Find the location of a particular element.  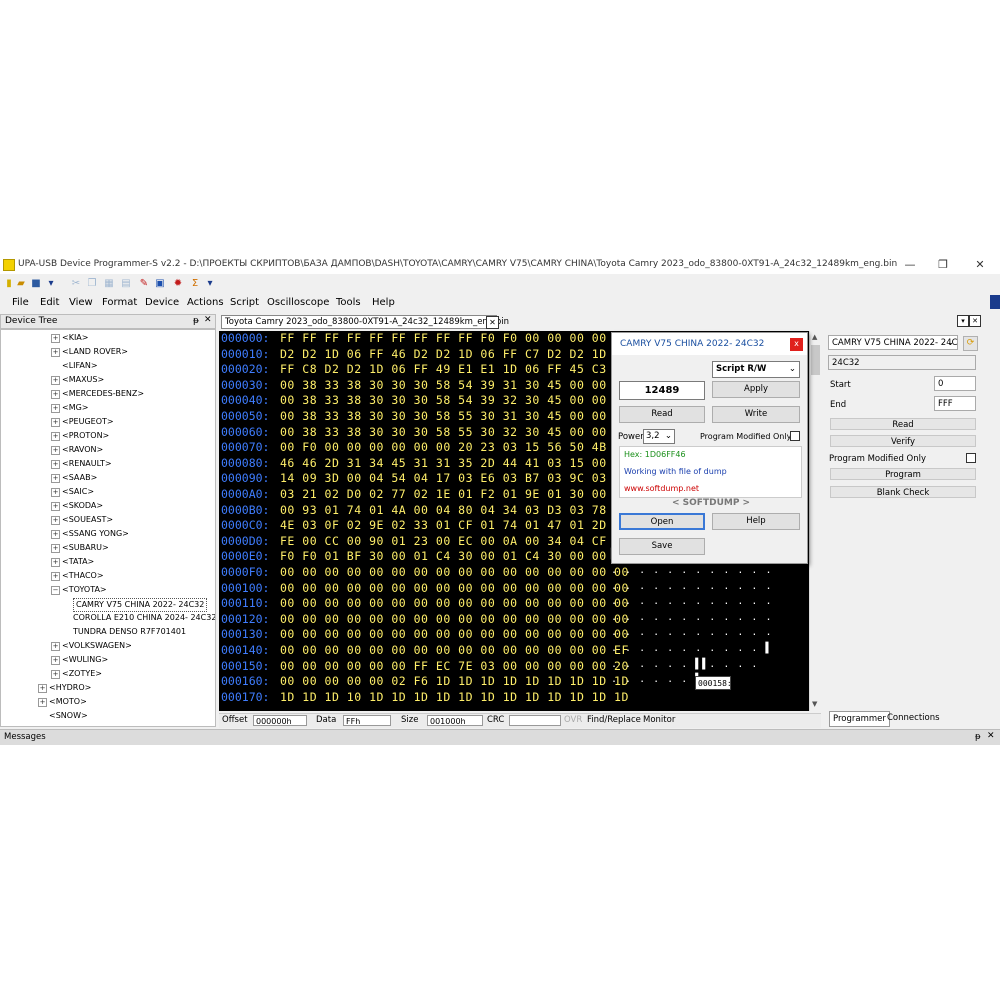

apply-button: Apply is located at coordinates (756, 389).